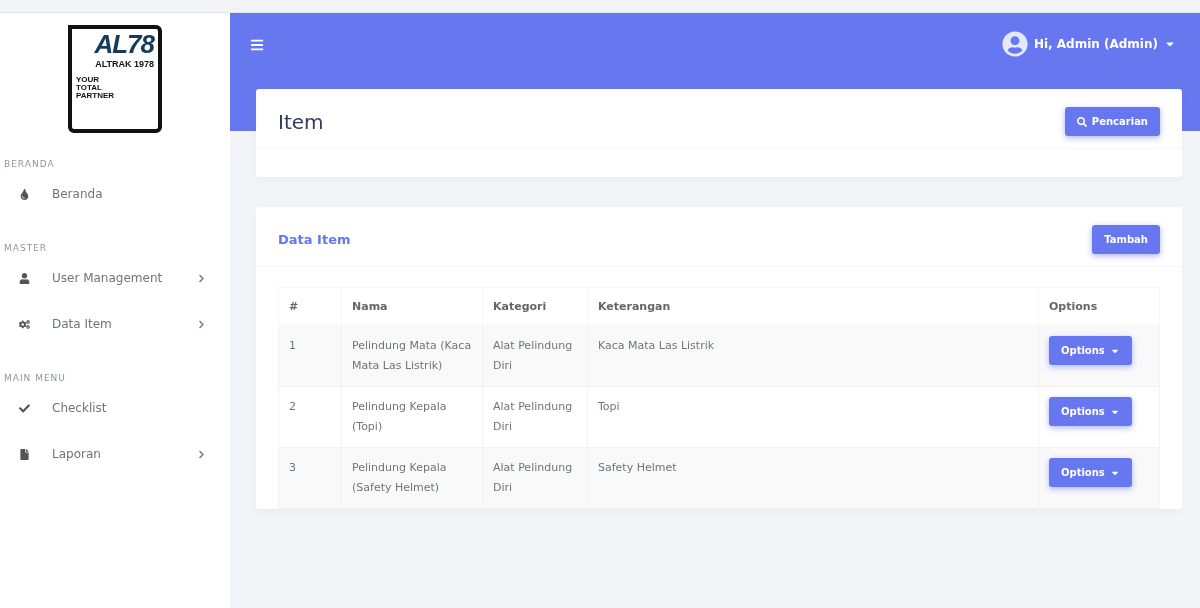  Describe the element at coordinates (1081, 121) in the screenshot. I see `search-icon` at that location.